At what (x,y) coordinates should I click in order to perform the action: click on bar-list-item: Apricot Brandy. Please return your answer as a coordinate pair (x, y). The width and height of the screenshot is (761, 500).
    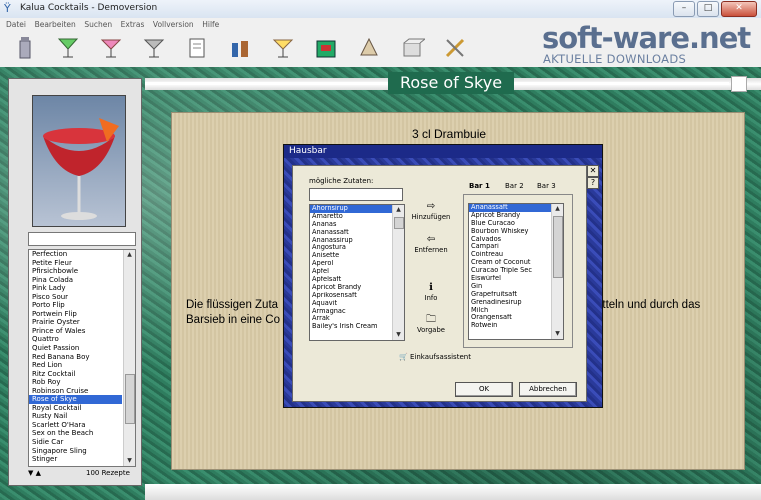
    Looking at the image, I should click on (510, 216).